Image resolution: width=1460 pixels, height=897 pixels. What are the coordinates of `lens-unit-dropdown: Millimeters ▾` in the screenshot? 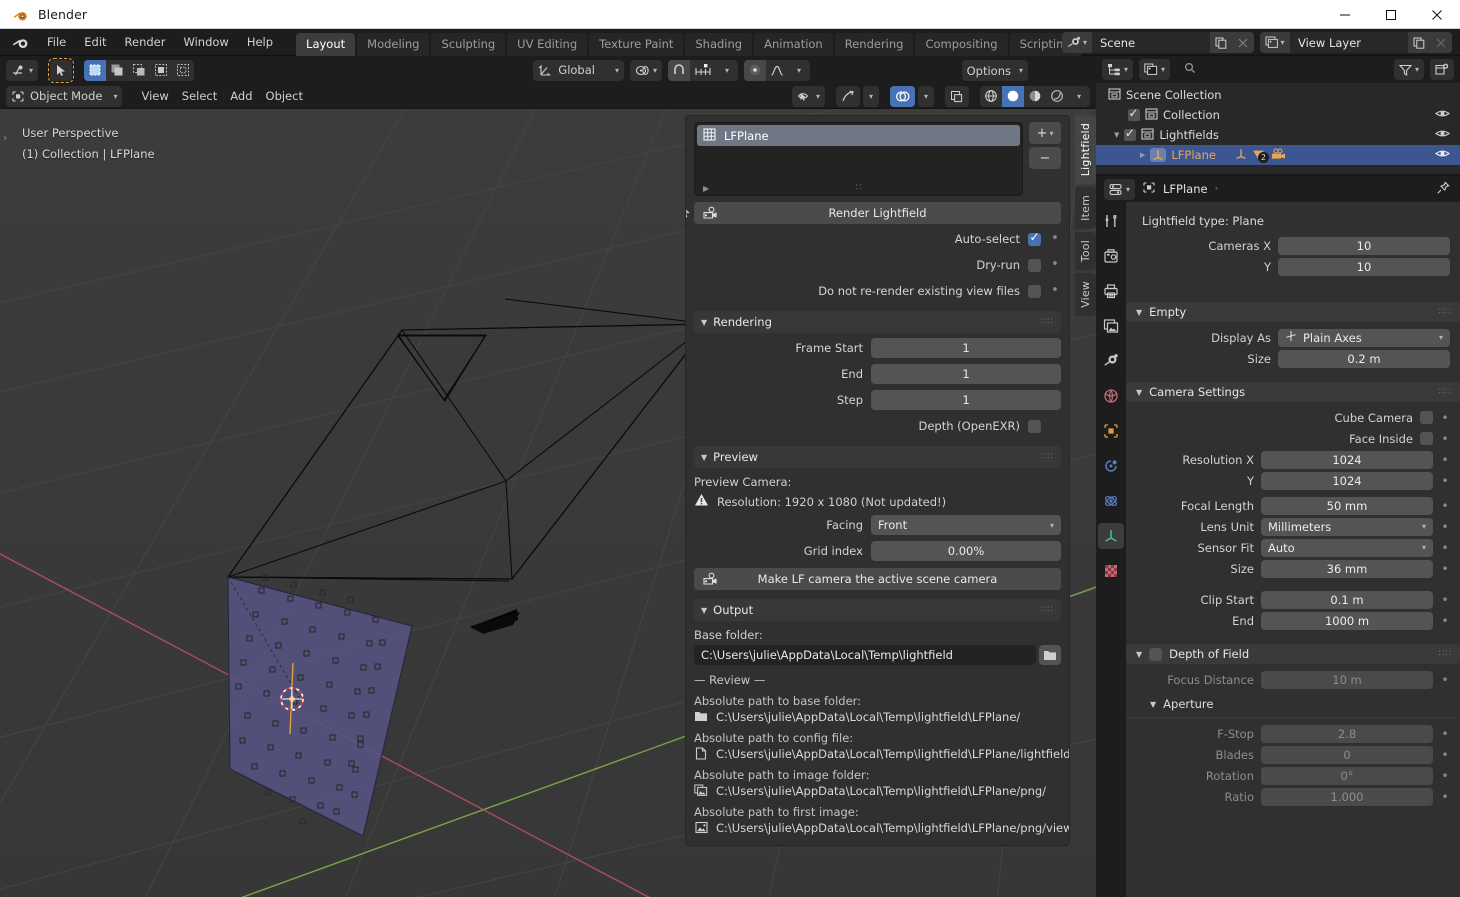 It's located at (1347, 526).